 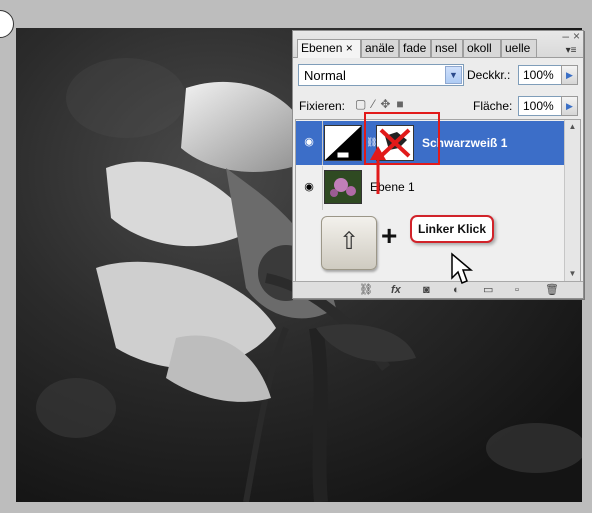 What do you see at coordinates (572, 127) in the screenshot?
I see `scroll-up-icon: ▲` at bounding box center [572, 127].